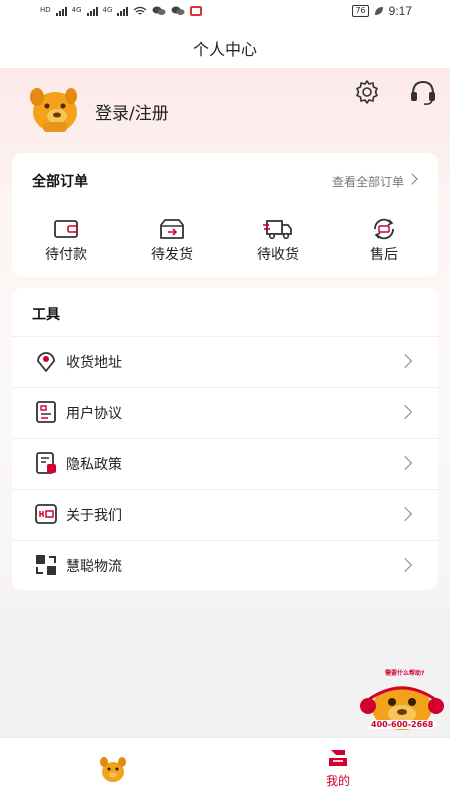 Image resolution: width=450 pixels, height=800 pixels. I want to click on tool-label: 隐私政策, so click(94, 465).